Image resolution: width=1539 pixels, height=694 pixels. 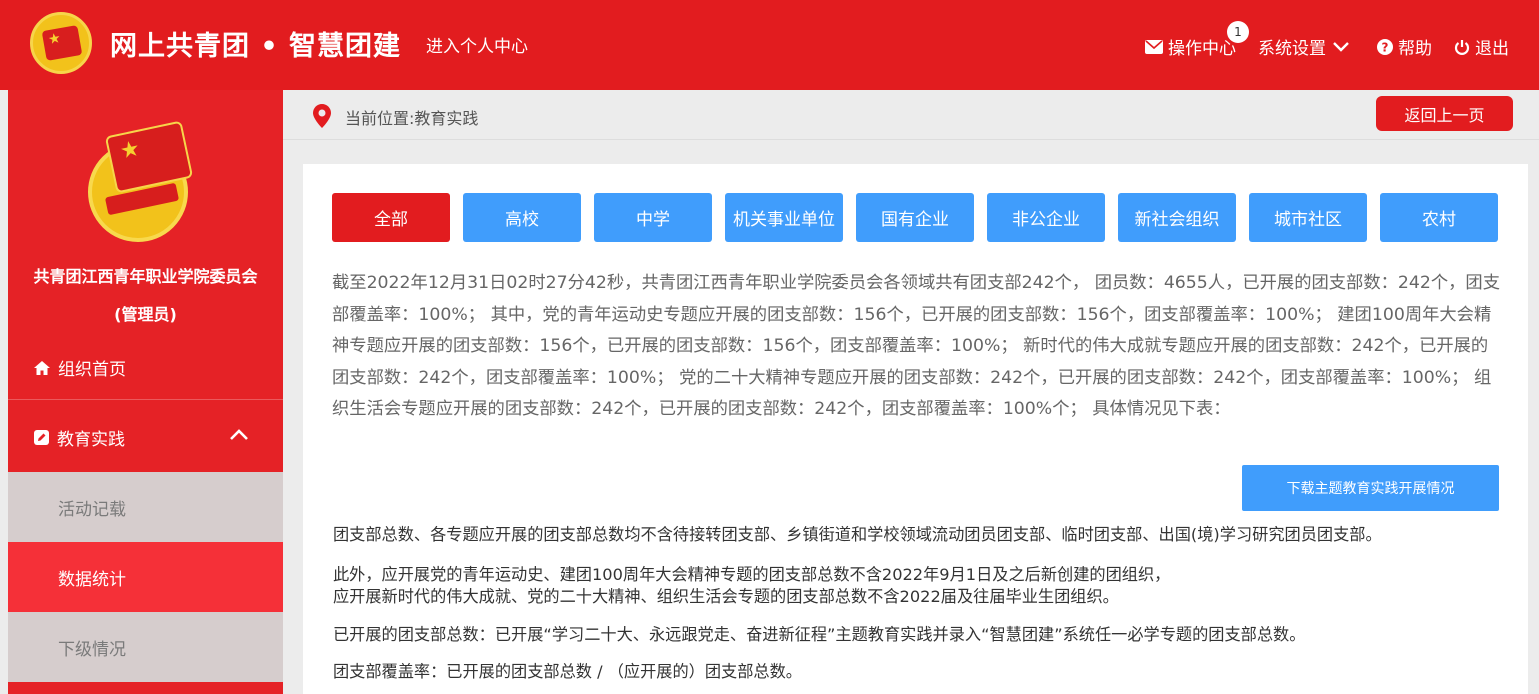 I want to click on envelope-icon, so click(x=1154, y=46).